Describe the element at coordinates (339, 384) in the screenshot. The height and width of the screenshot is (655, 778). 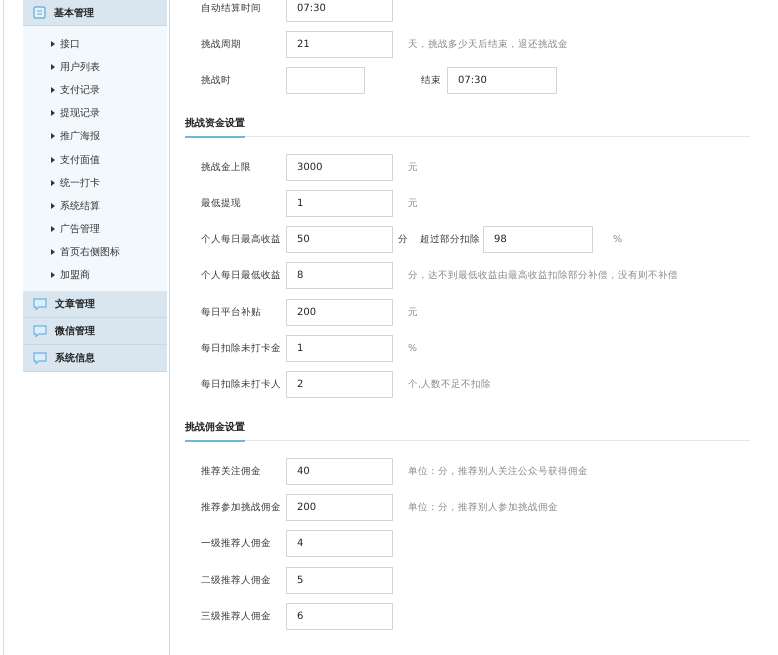
I see `input-field: 2` at that location.